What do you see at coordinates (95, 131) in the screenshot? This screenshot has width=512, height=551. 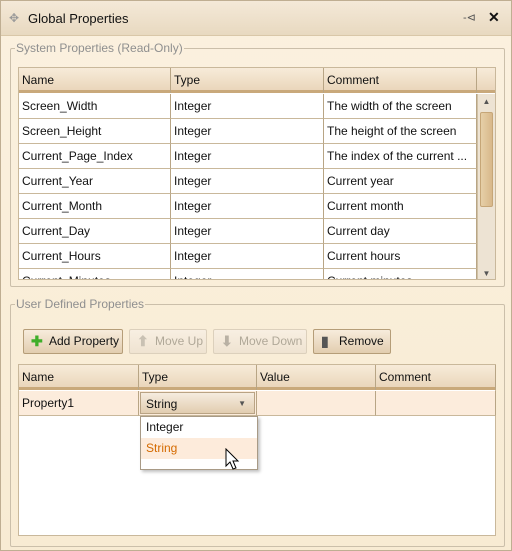 I see `table-cell: Screen_Height` at bounding box center [95, 131].